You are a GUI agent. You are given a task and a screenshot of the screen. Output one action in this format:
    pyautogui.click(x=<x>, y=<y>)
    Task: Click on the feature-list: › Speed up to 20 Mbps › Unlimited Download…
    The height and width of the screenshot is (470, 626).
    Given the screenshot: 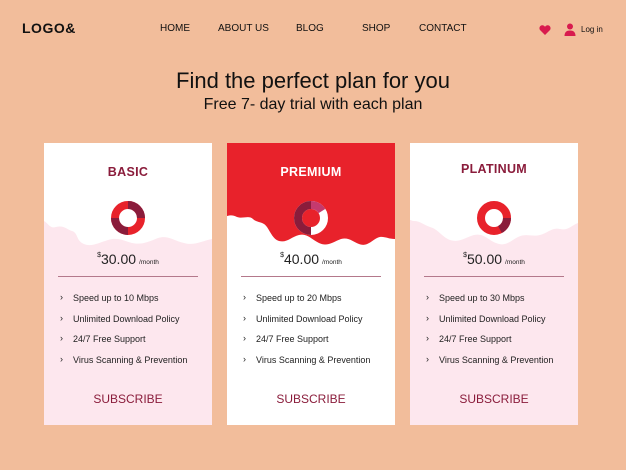 What is the action you would take?
    pyautogui.click(x=307, y=333)
    